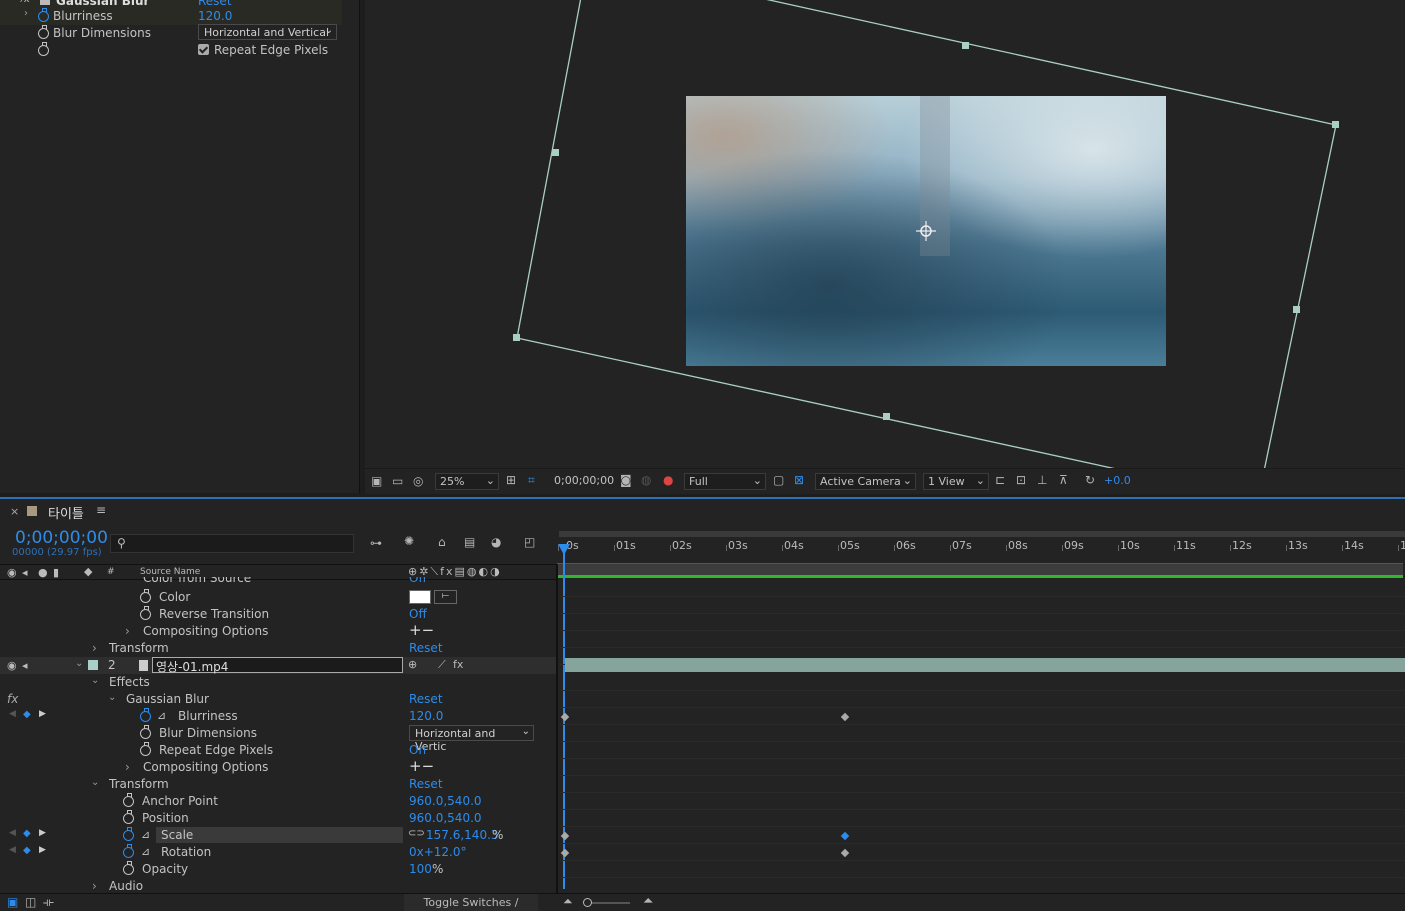  What do you see at coordinates (45, 2) in the screenshot?
I see `effect-enable-checkbox` at bounding box center [45, 2].